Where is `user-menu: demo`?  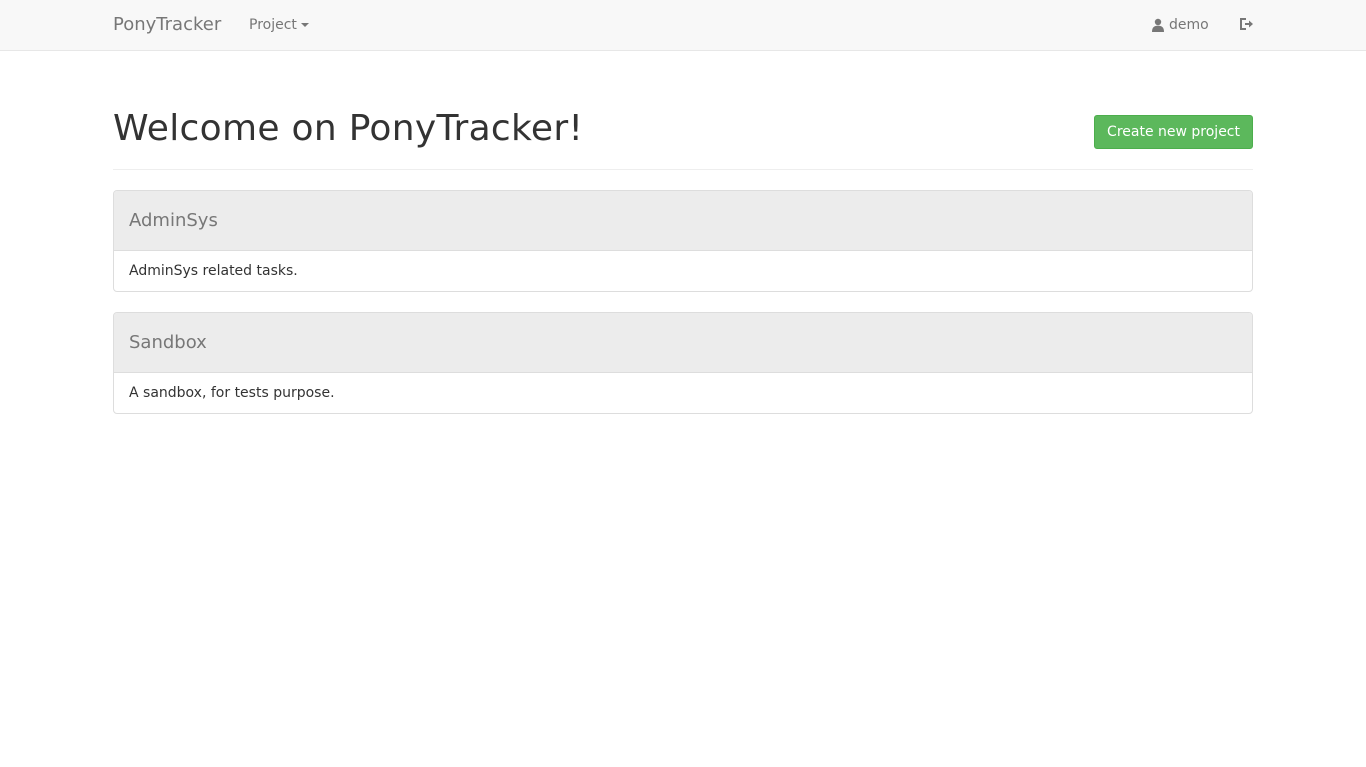 user-menu: demo is located at coordinates (1180, 25).